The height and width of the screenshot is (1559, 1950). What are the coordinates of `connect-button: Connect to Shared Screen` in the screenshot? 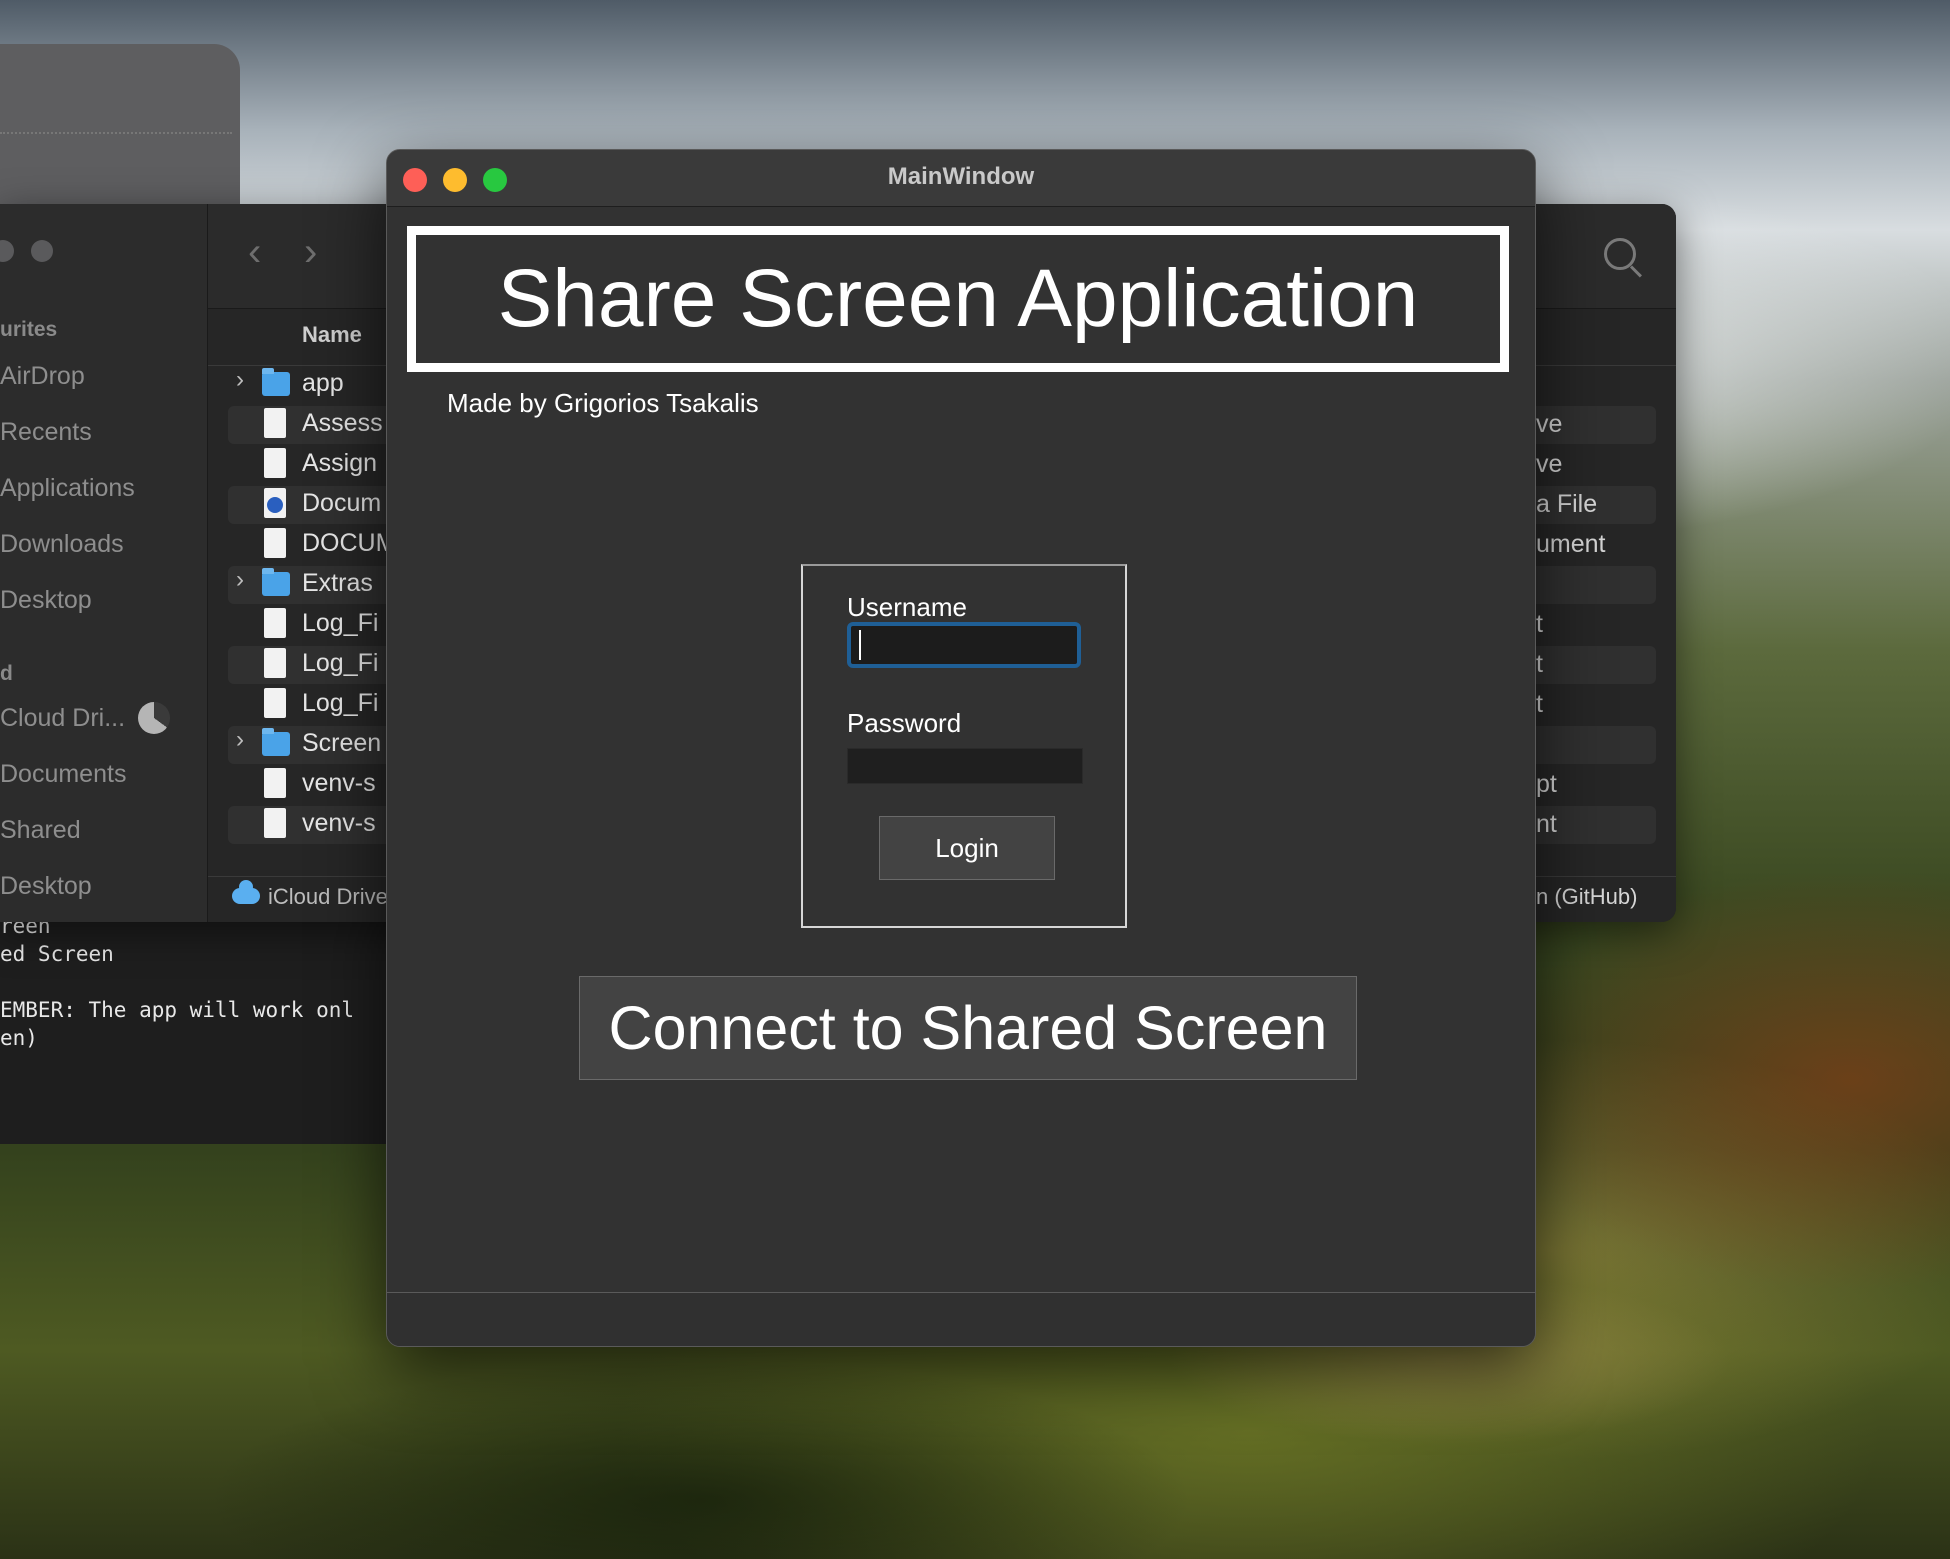 It's located at (968, 1028).